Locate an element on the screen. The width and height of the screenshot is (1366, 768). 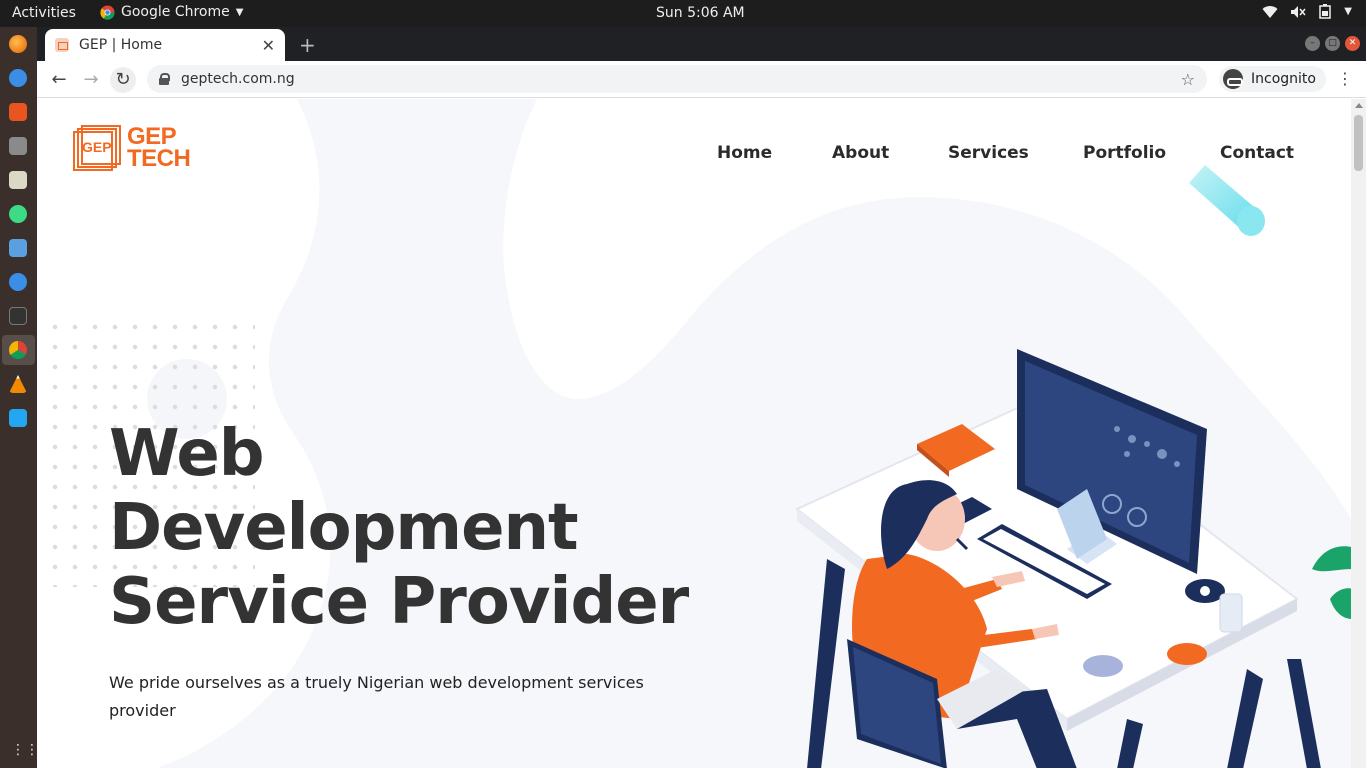
back-button: ← is located at coordinates (59, 80).